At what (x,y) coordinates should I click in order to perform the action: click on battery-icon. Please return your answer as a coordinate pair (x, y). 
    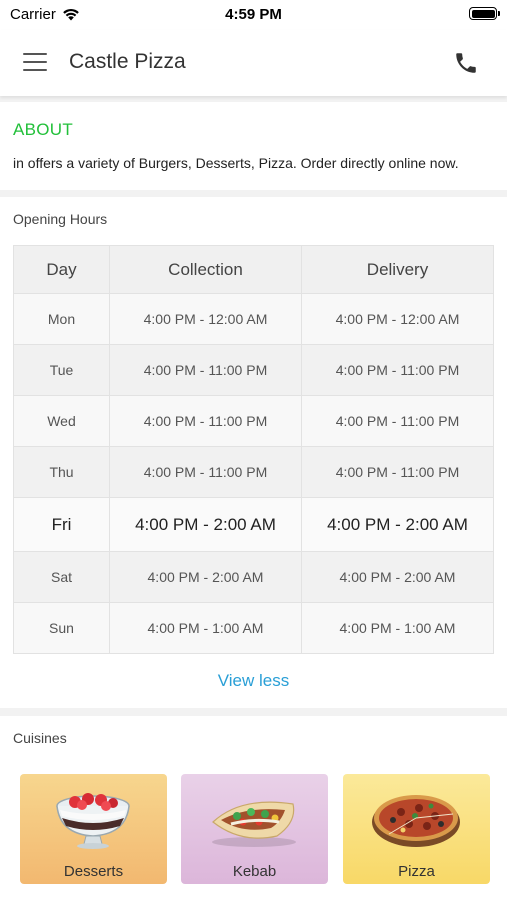
    Looking at the image, I should click on (484, 13).